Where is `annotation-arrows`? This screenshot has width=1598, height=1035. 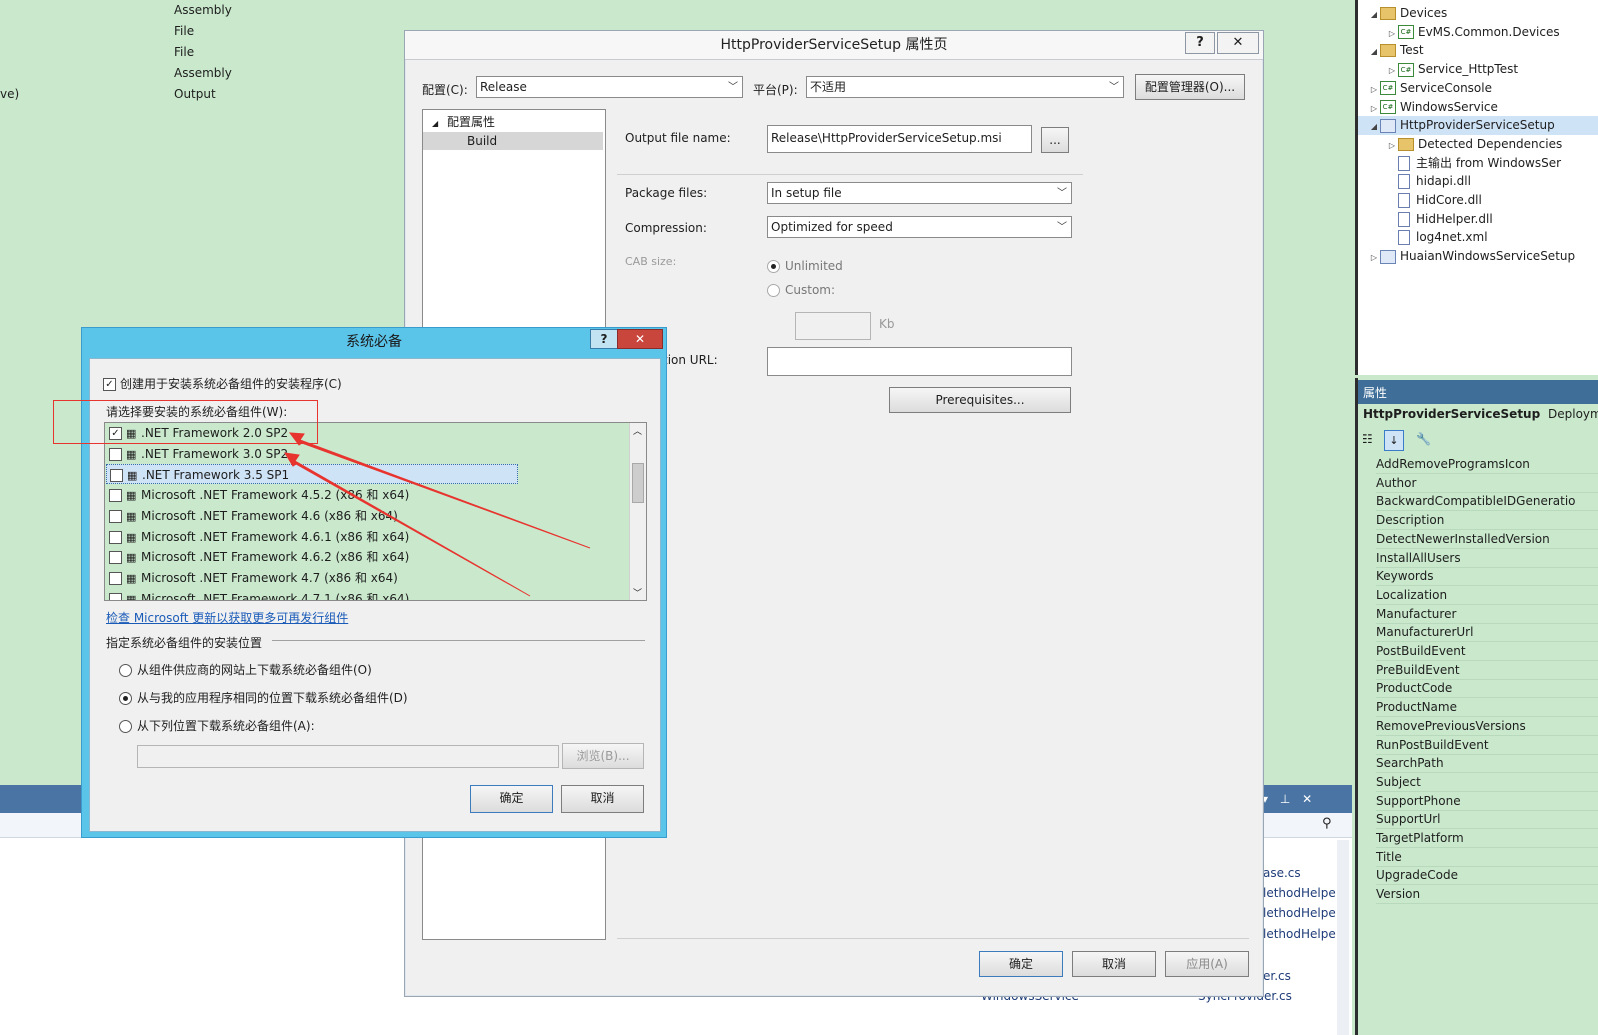
annotation-arrows is located at coordinates (437, 514).